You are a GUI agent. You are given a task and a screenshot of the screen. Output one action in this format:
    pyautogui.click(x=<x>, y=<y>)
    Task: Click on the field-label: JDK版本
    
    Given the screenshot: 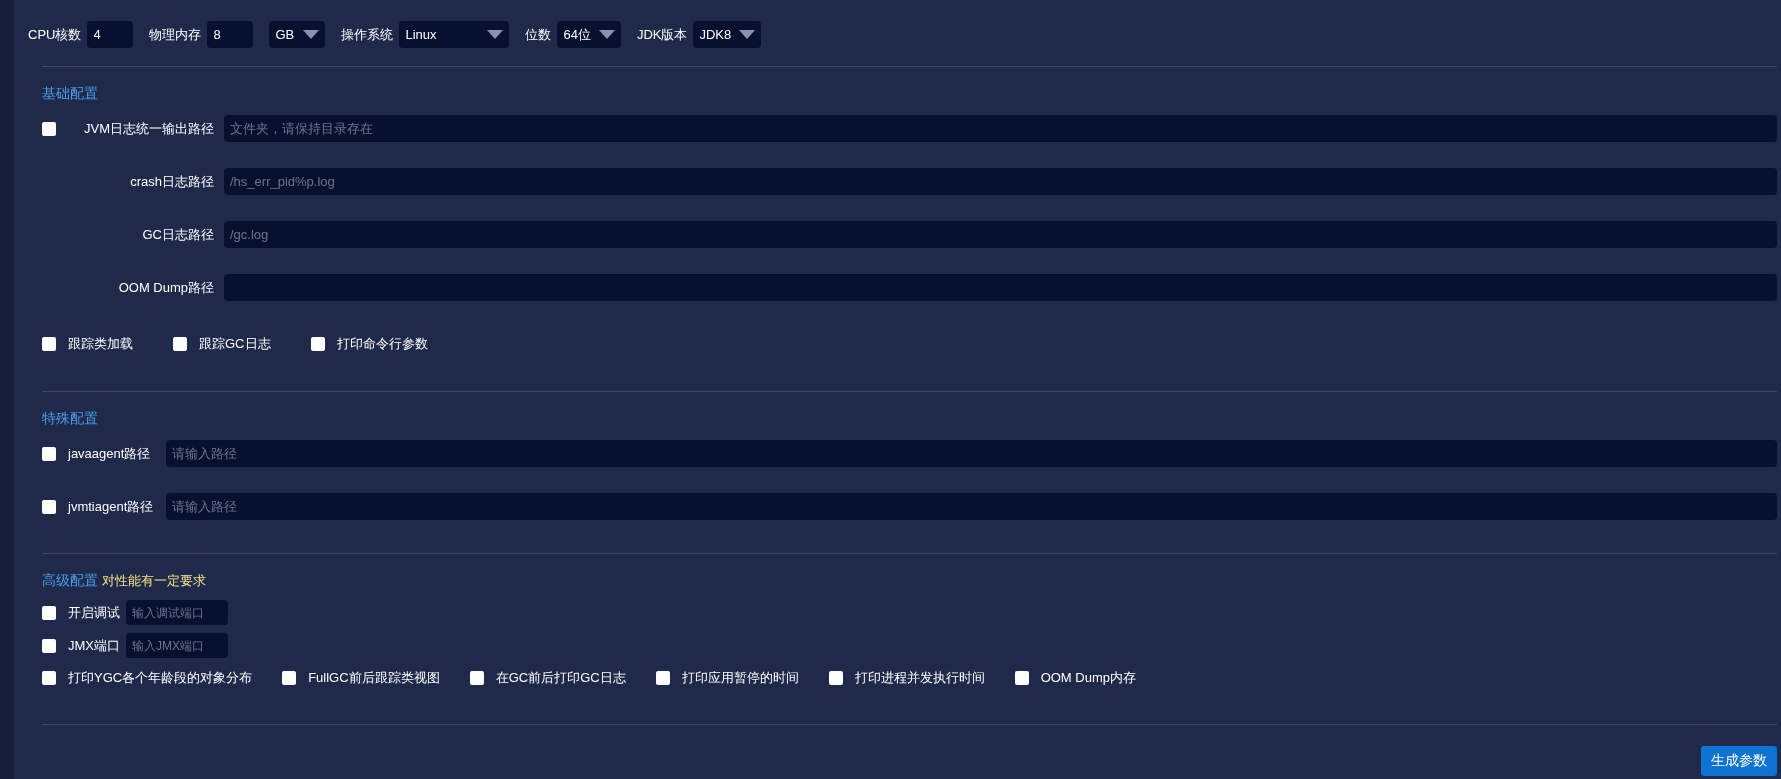 What is the action you would take?
    pyautogui.click(x=662, y=34)
    